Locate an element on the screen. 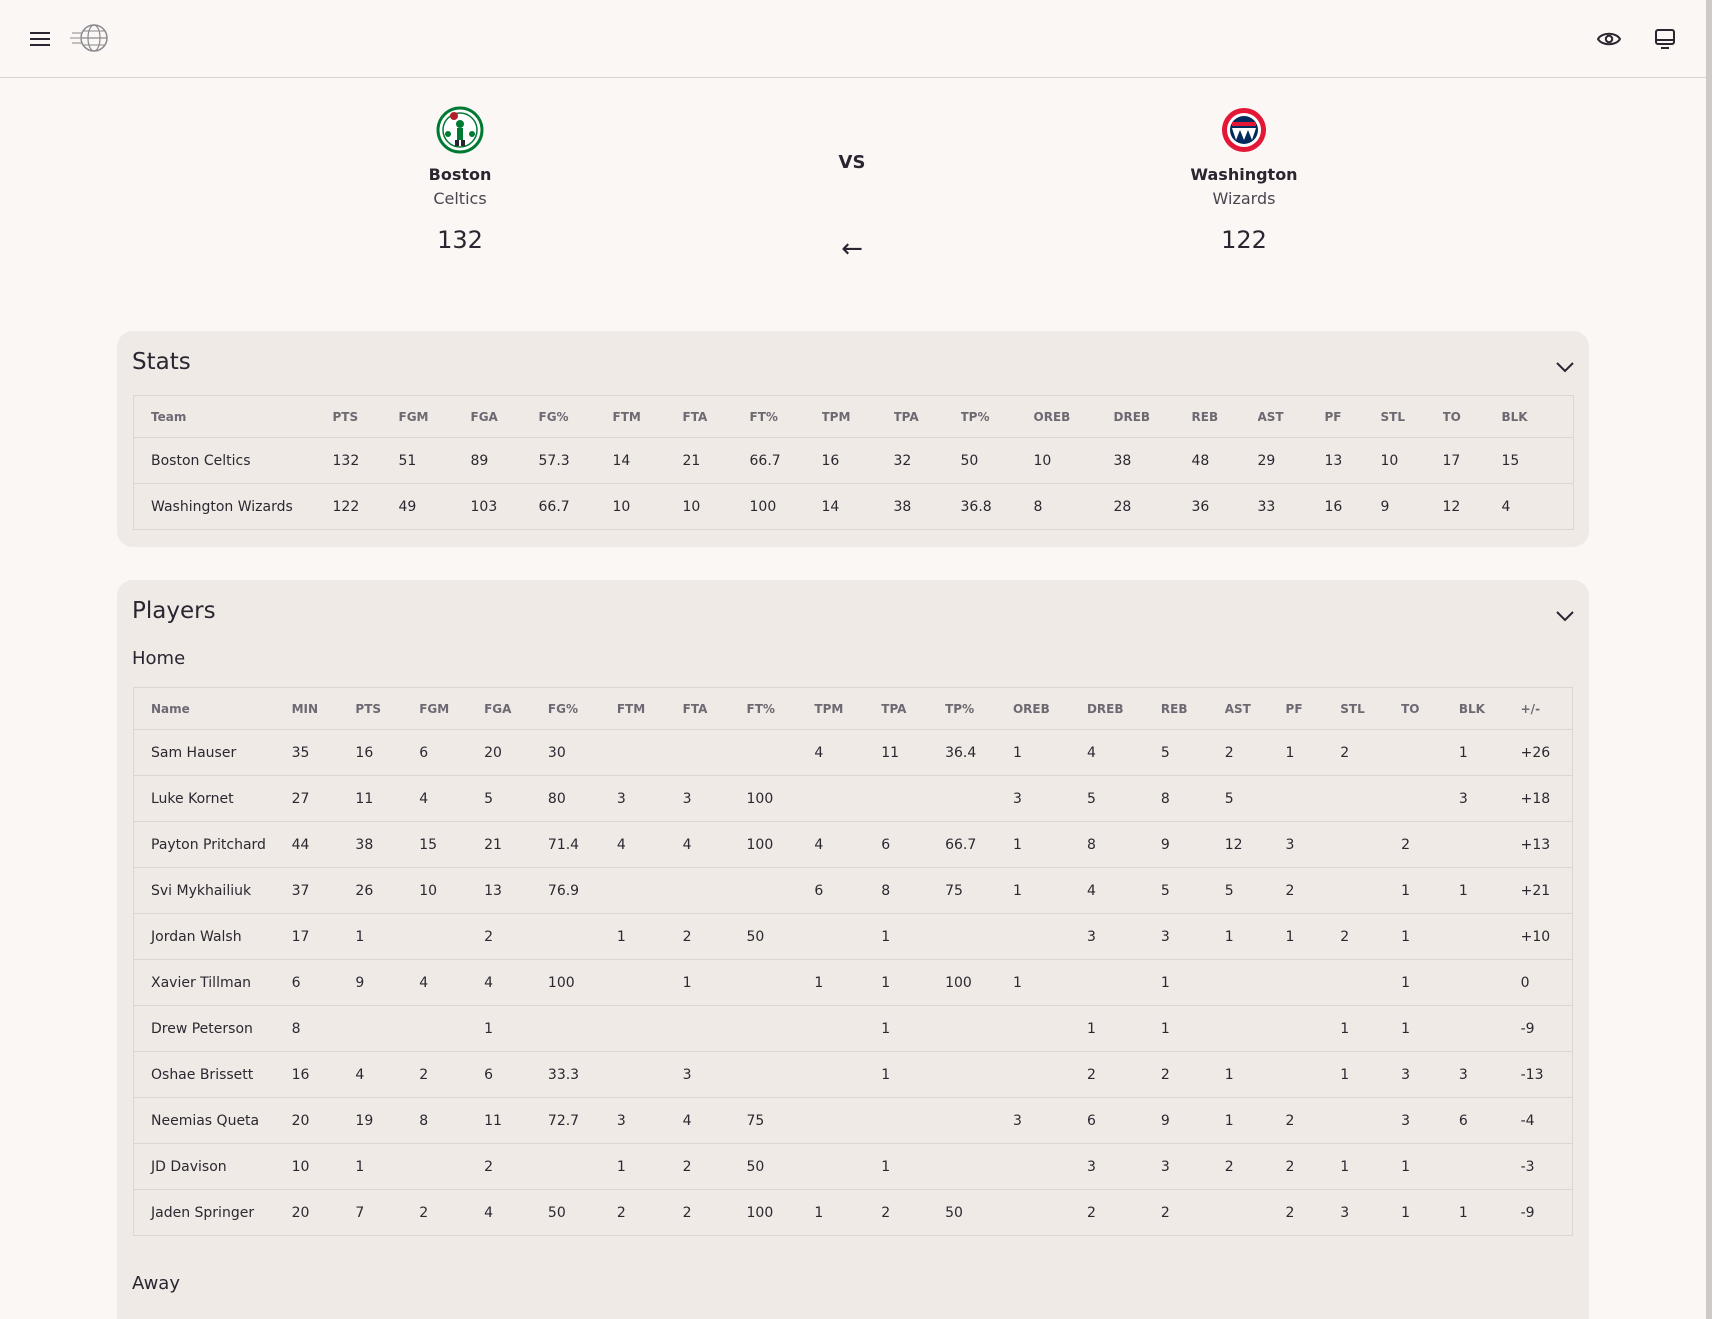  player-stats-column-header: AST is located at coordinates (1255, 708).